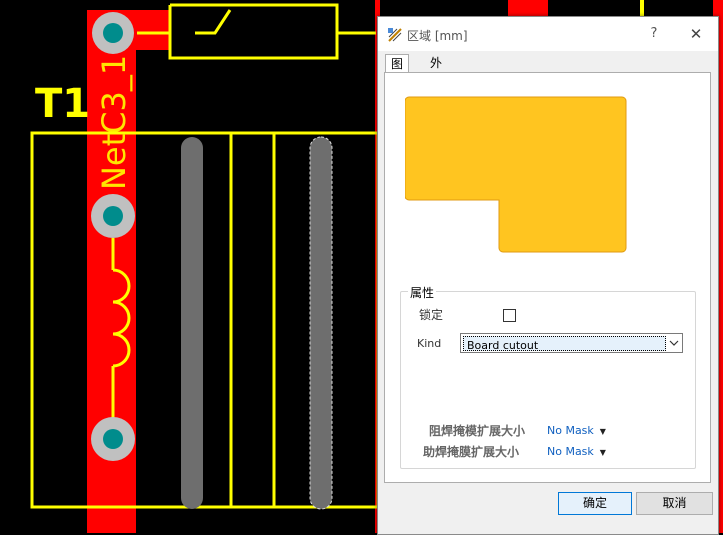 This screenshot has width=723, height=535. Describe the element at coordinates (62, 104) in the screenshot. I see `designator-label: T1` at that location.